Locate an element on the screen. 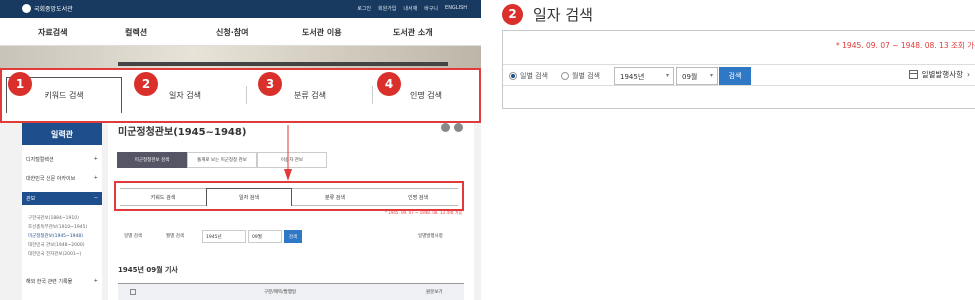  daily-issue-link: 일별발행사항 › is located at coordinates (939, 74).